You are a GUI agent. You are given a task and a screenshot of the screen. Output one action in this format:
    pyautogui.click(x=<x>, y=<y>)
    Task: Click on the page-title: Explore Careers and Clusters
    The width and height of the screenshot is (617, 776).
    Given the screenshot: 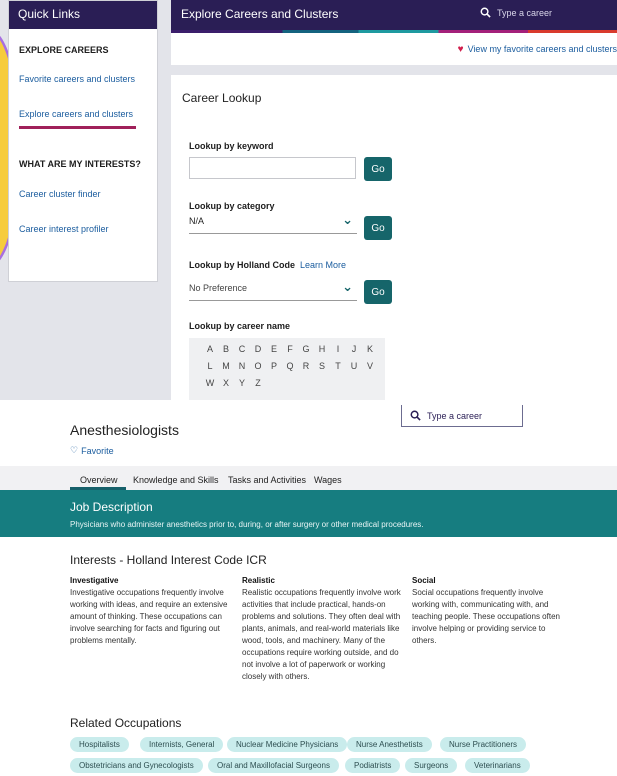 What is the action you would take?
    pyautogui.click(x=260, y=14)
    